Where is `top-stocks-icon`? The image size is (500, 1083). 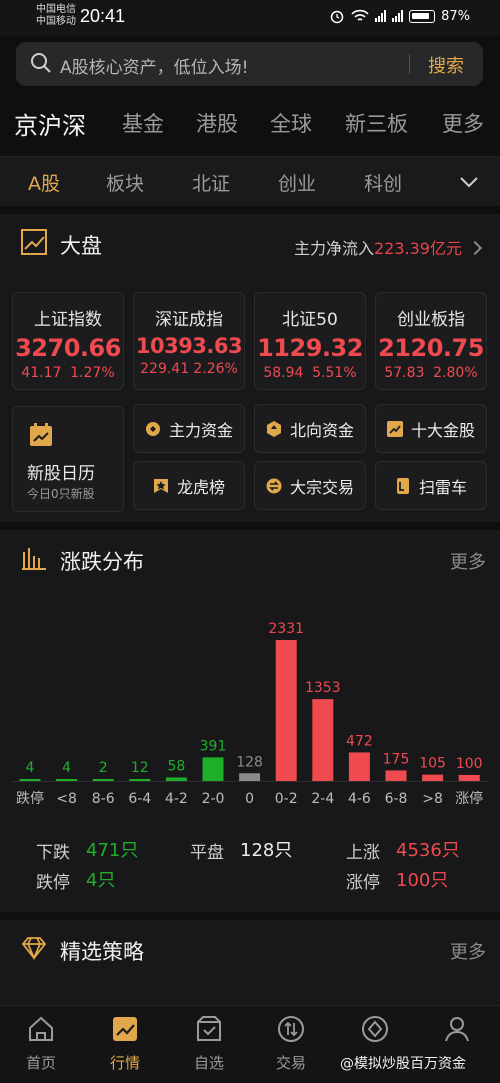
top-stocks-icon is located at coordinates (394, 428).